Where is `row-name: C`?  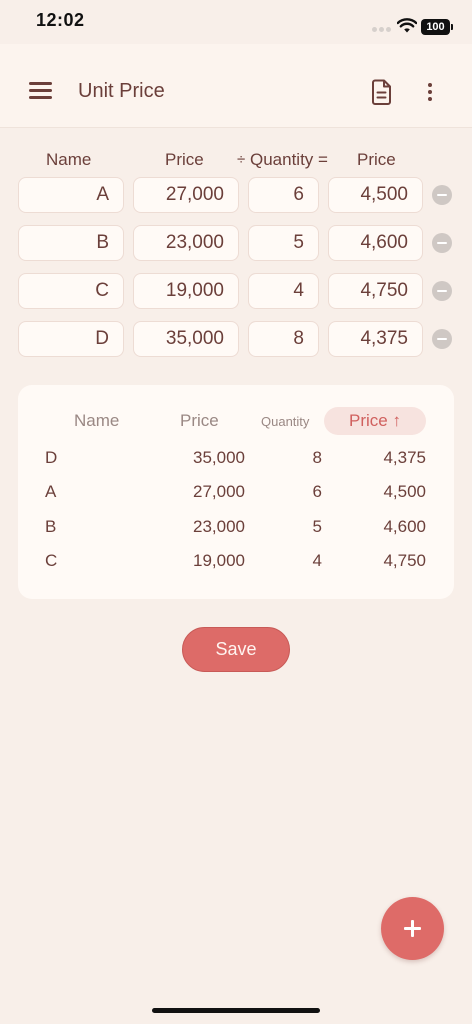 row-name: C is located at coordinates (51, 560).